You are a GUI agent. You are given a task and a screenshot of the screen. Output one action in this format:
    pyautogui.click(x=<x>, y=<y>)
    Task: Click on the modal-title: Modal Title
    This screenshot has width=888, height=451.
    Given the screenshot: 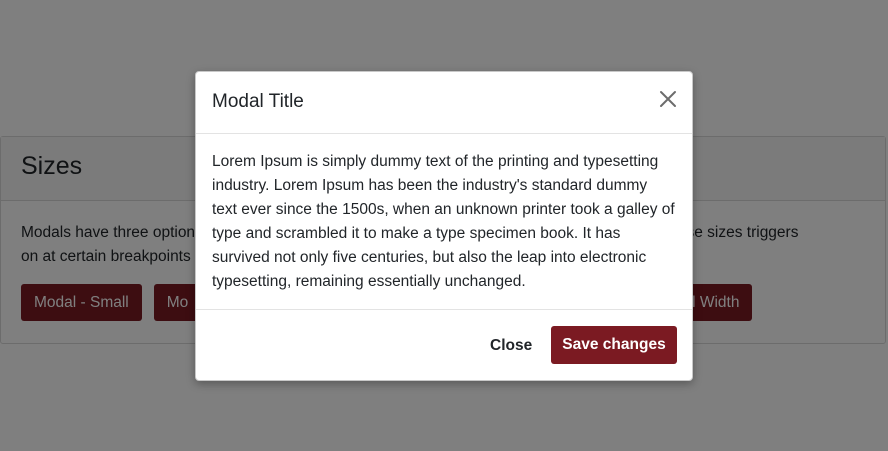 What is the action you would take?
    pyautogui.click(x=258, y=101)
    